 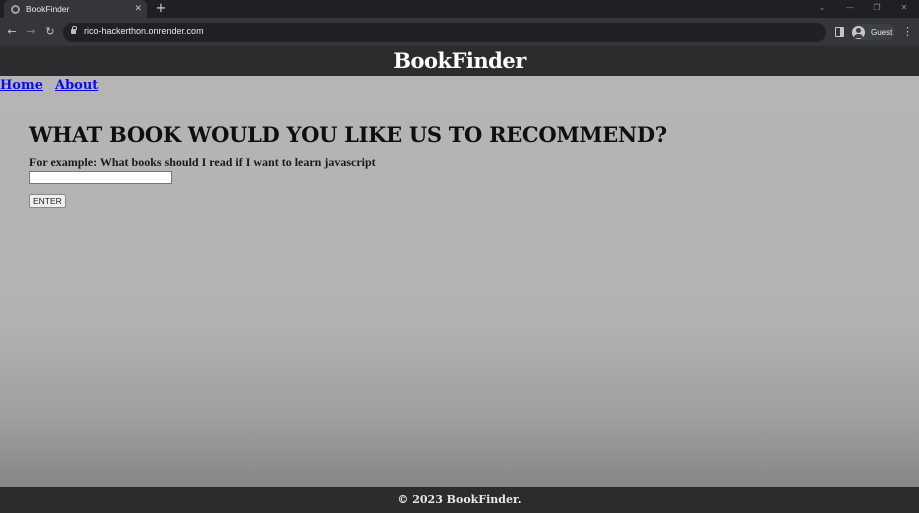 What do you see at coordinates (822, 9) in the screenshot?
I see `tab-search-icon: ⌄` at bounding box center [822, 9].